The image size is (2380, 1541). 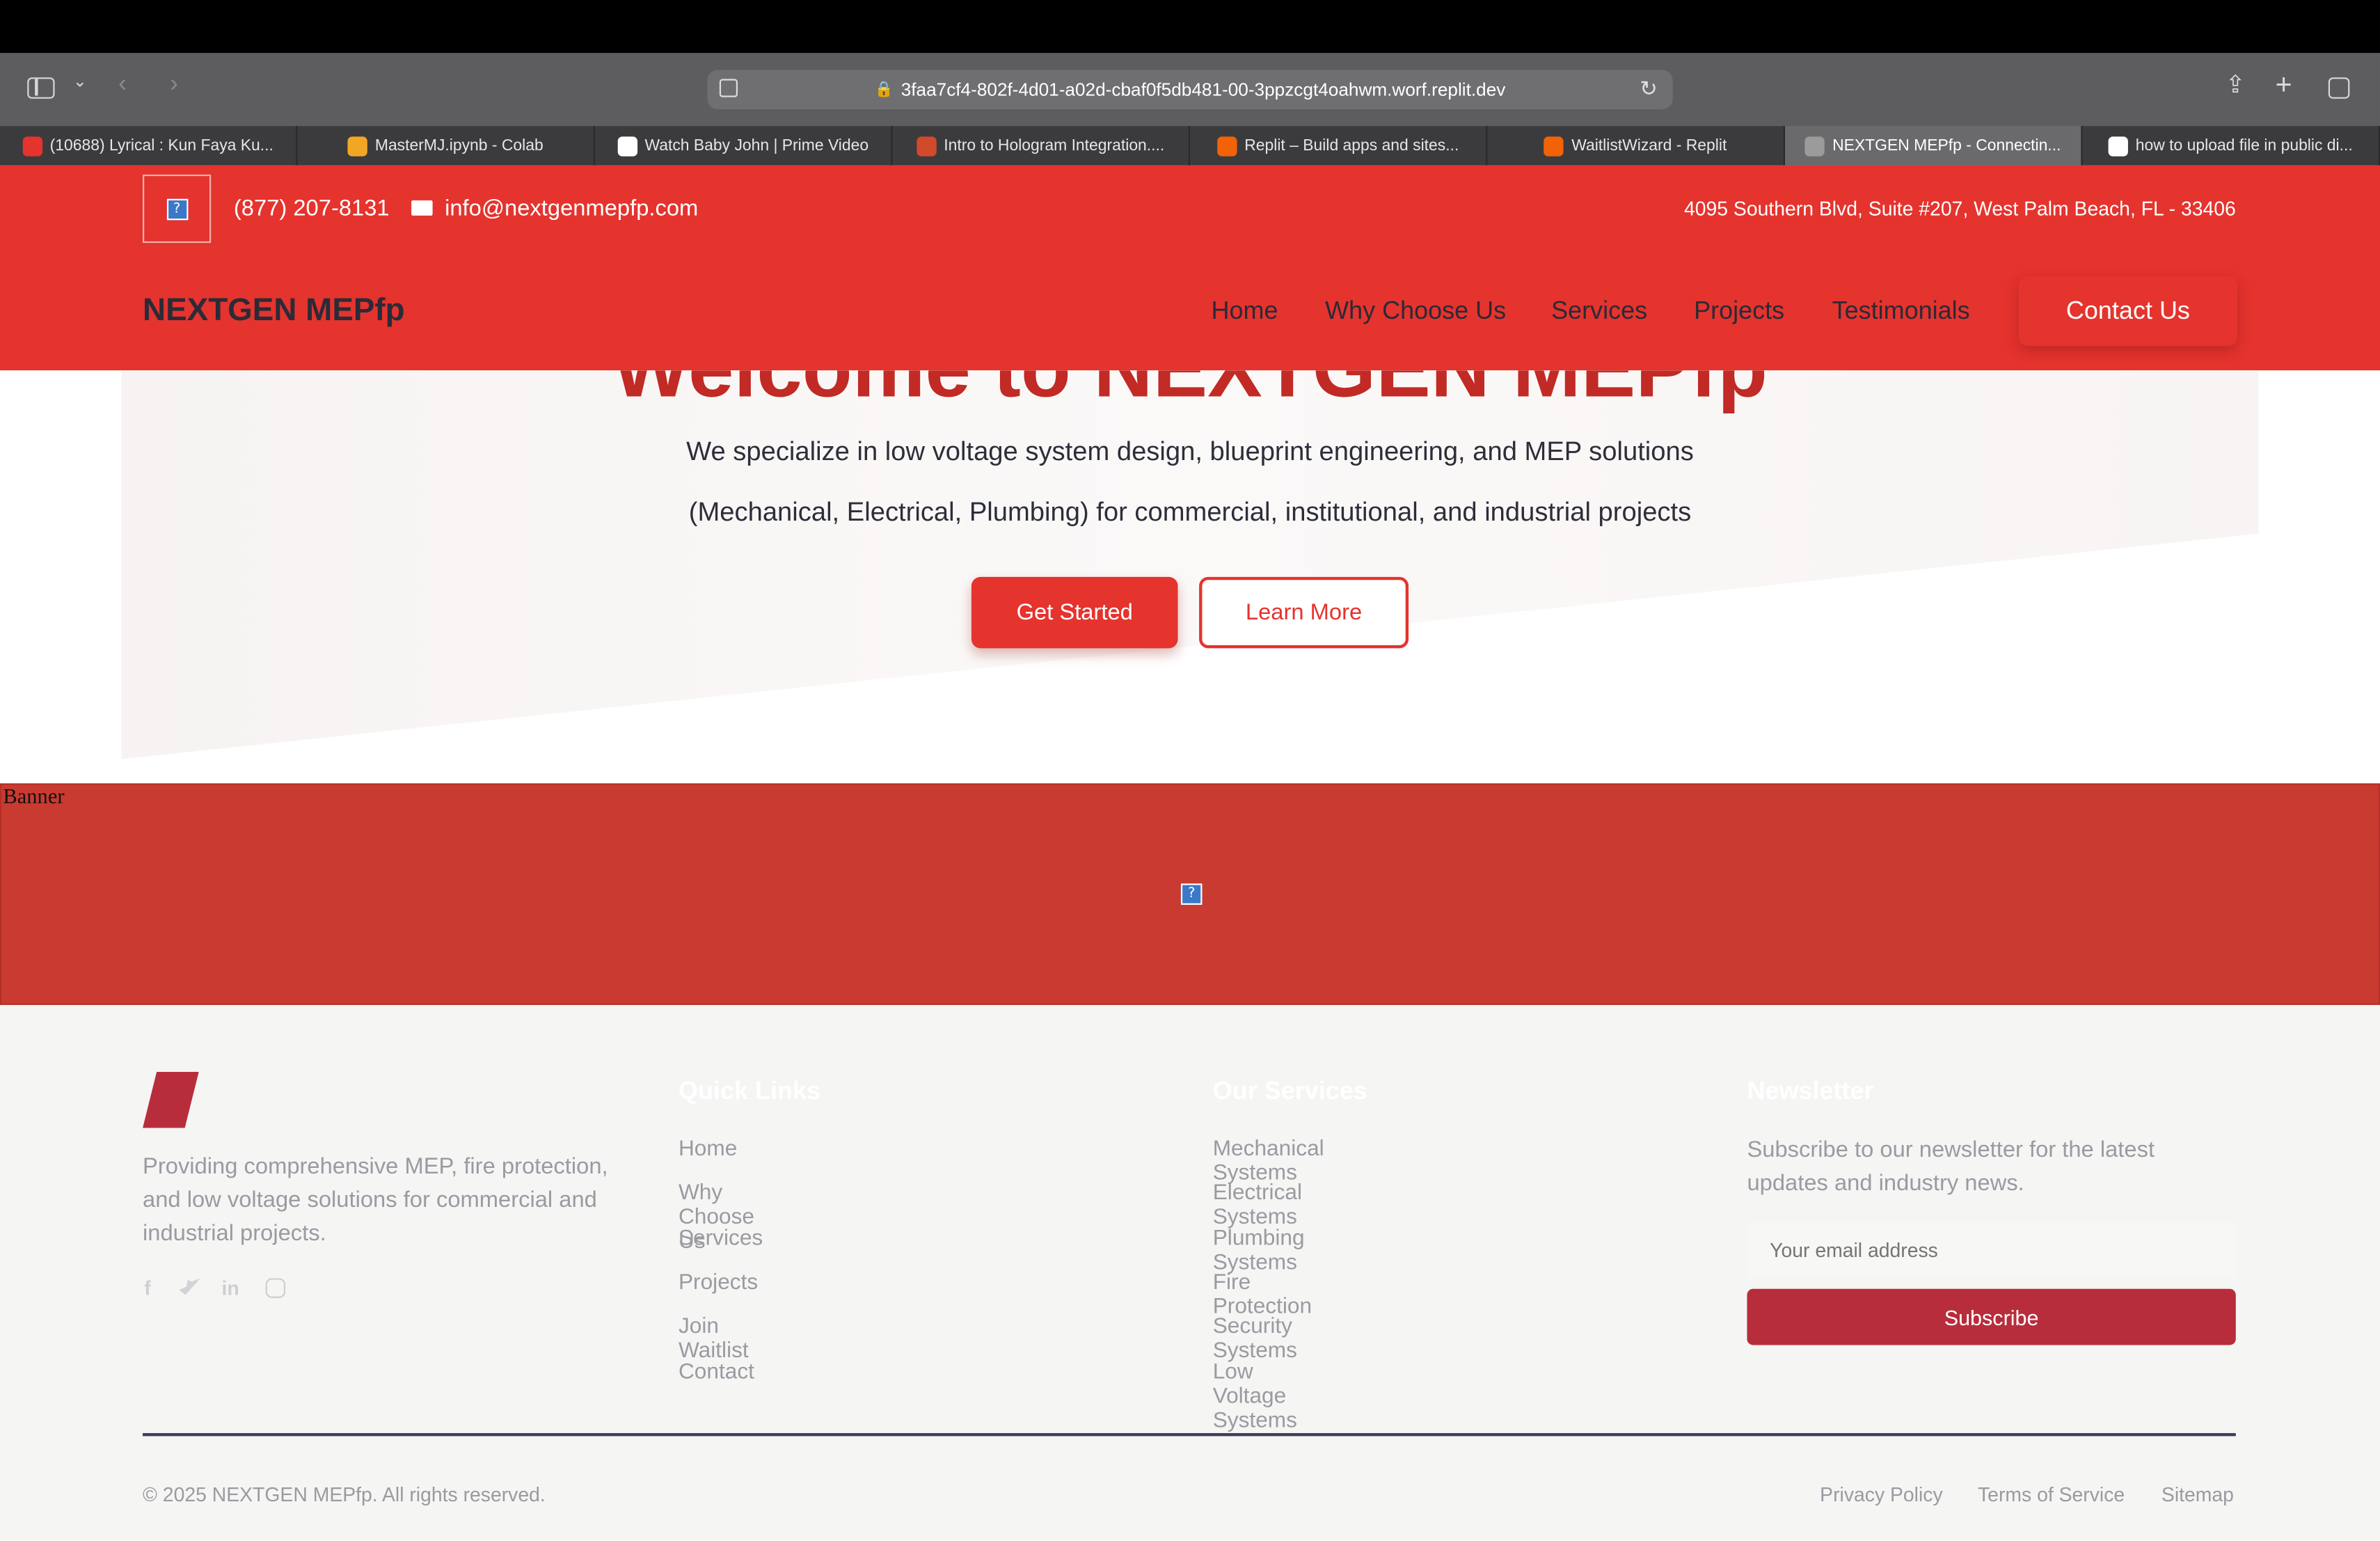 I want to click on get-started-button: Get Started, so click(x=1074, y=612).